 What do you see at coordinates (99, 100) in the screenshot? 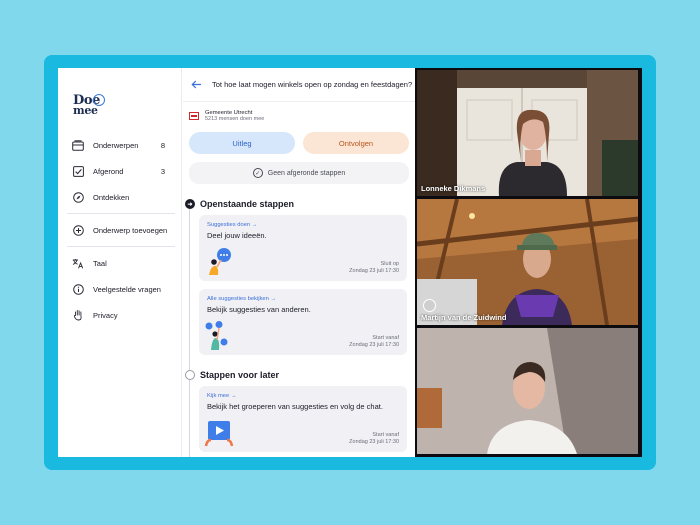
I see `logo-circle-icon` at bounding box center [99, 100].